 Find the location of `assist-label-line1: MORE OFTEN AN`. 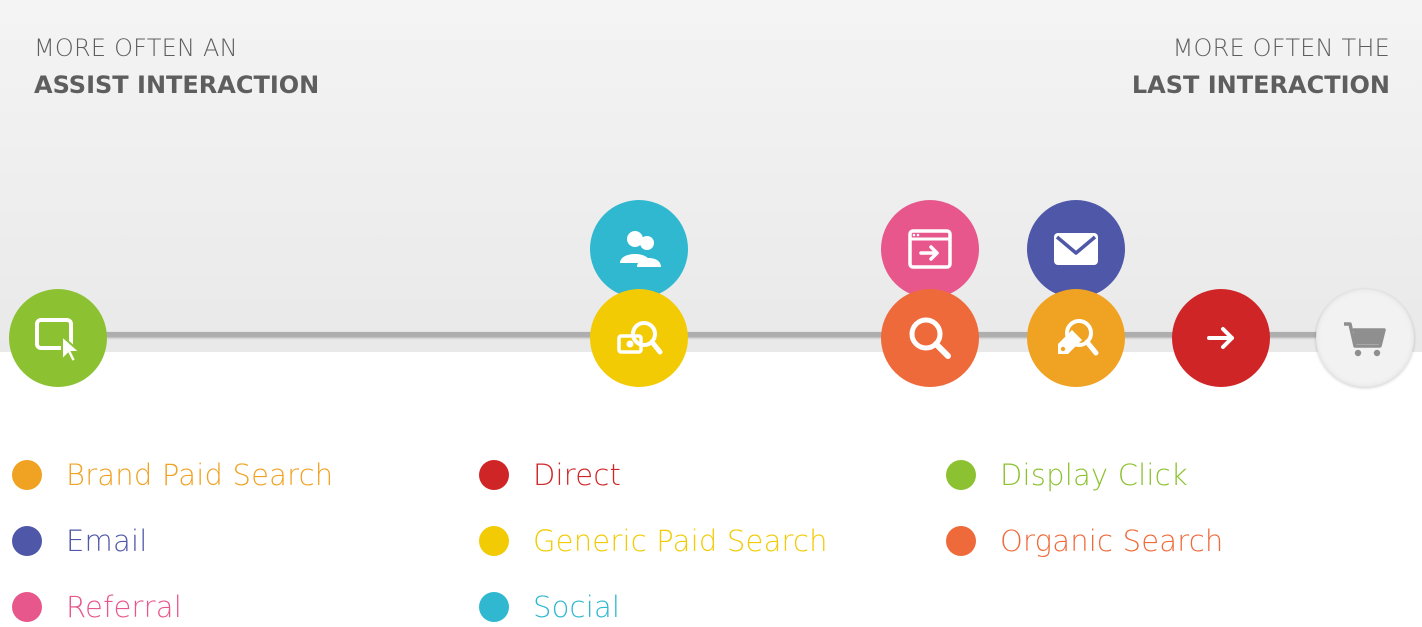

assist-label-line1: MORE OFTEN AN is located at coordinates (136, 48).